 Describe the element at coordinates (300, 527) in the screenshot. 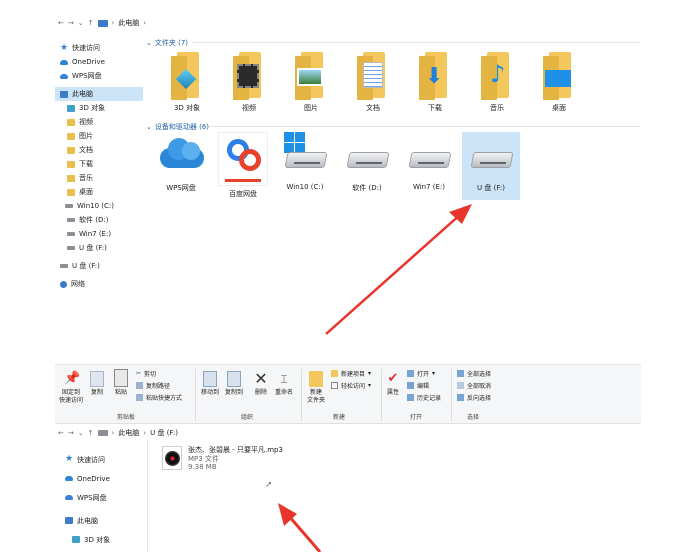

I see `red-arrow-bottom` at that location.